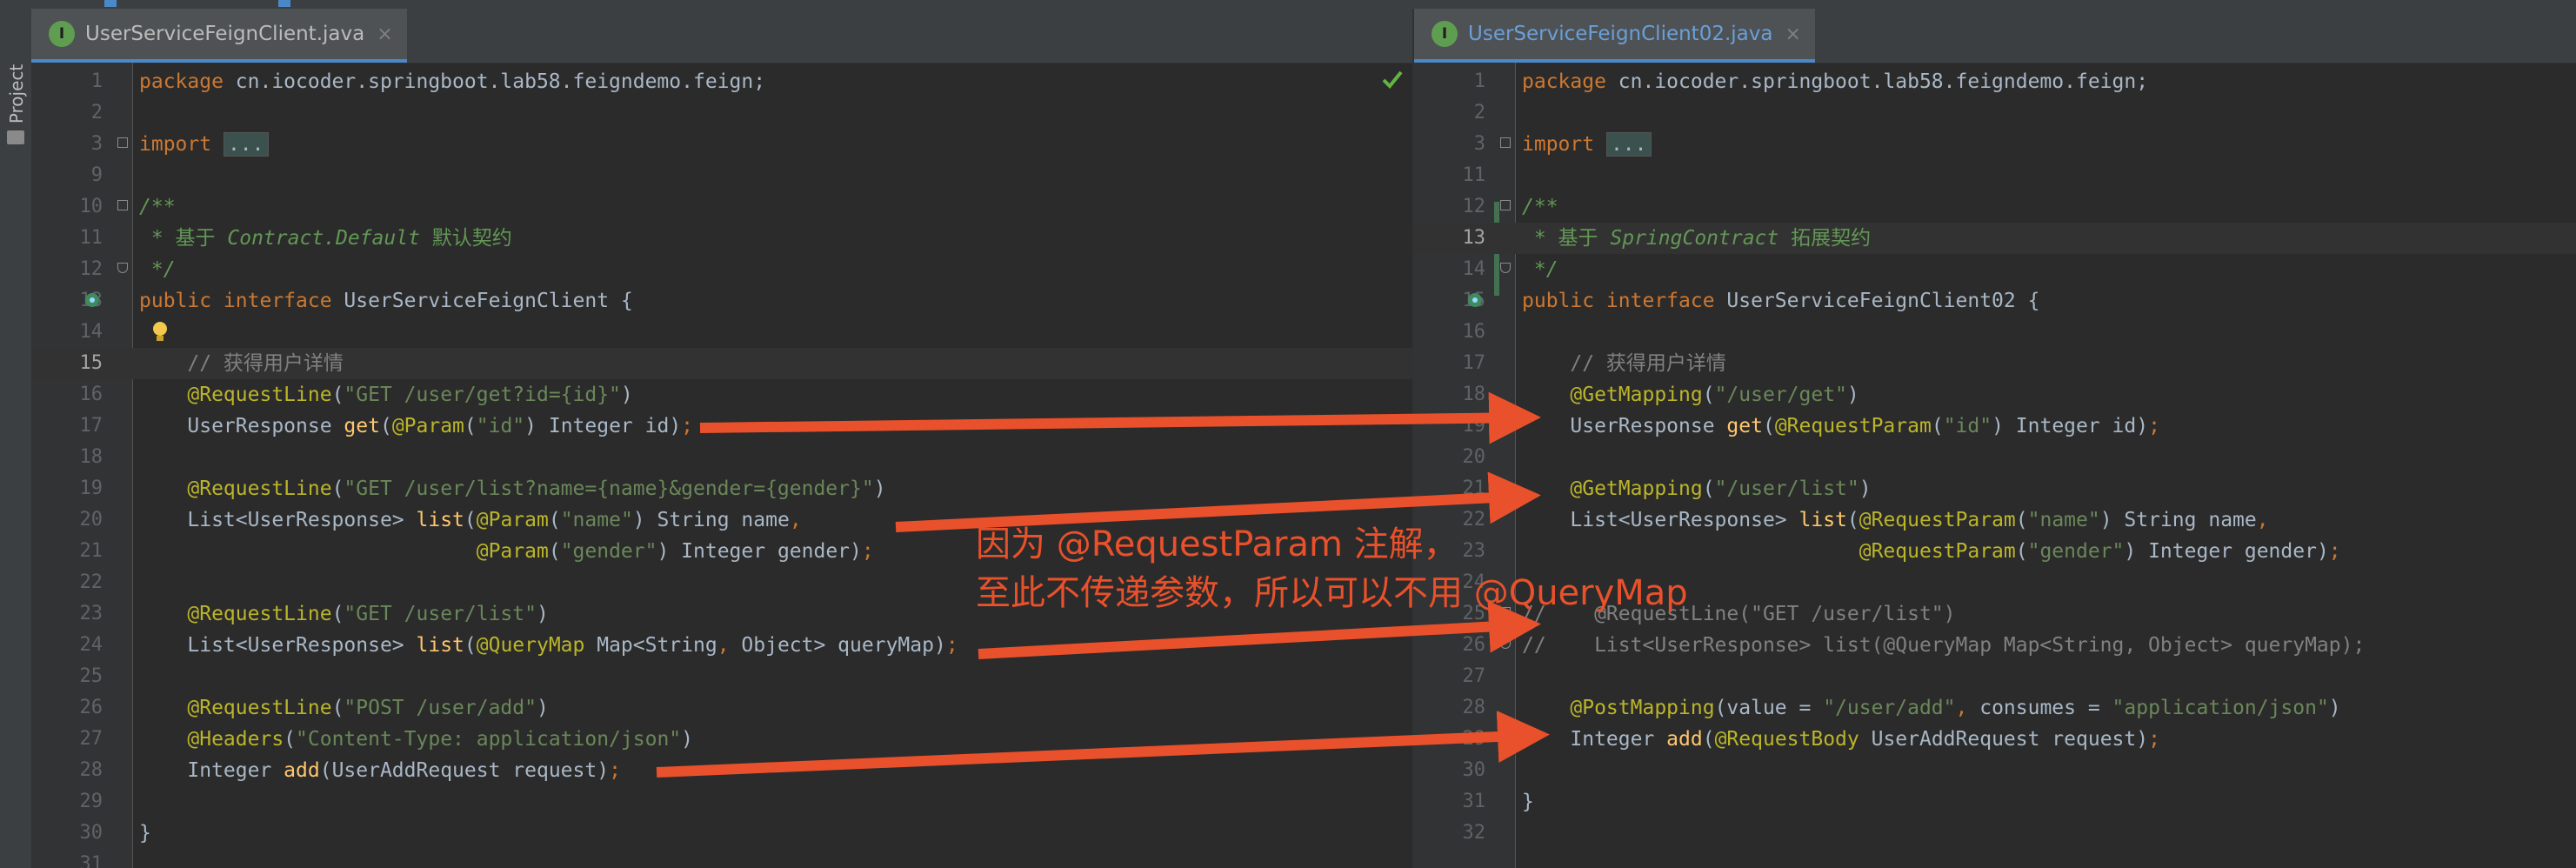  I want to click on lightbulb-icon, so click(160, 332).